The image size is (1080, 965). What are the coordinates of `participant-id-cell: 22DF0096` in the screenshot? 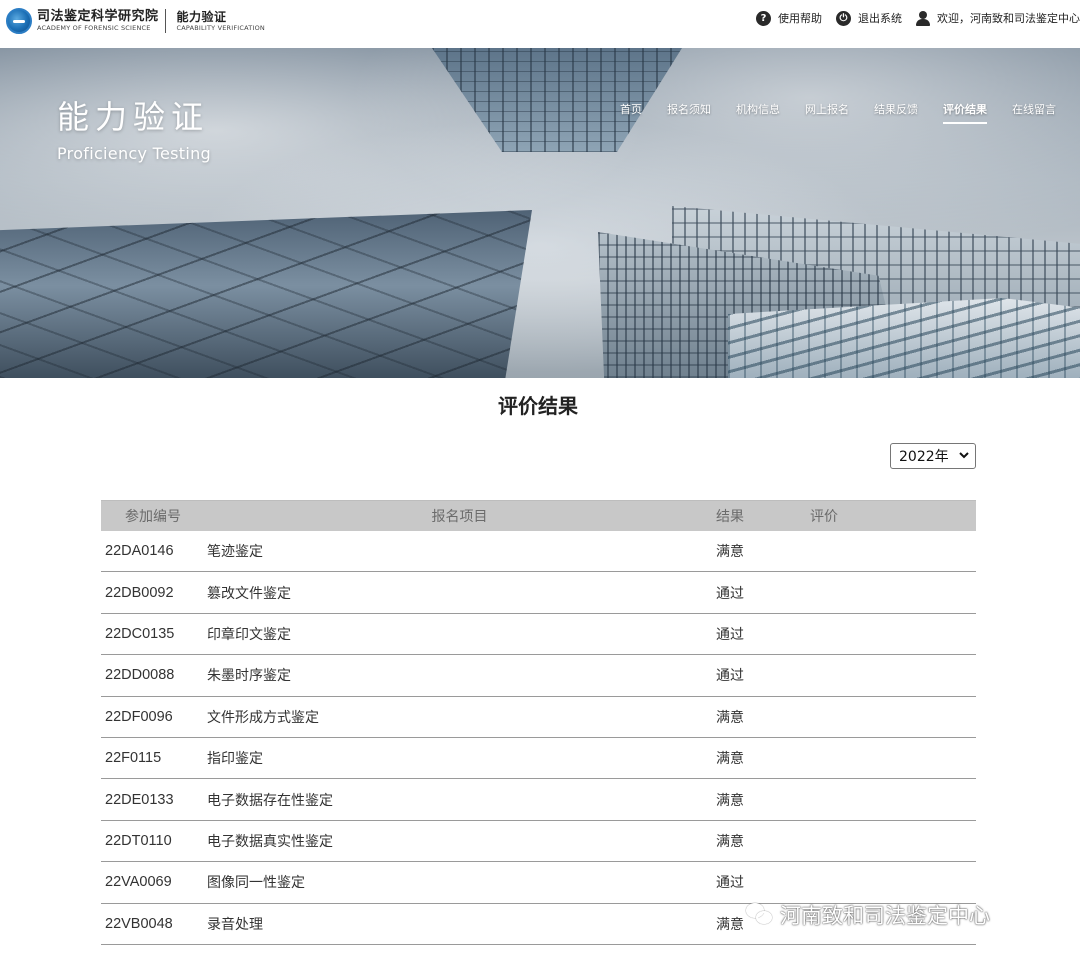 It's located at (139, 716).